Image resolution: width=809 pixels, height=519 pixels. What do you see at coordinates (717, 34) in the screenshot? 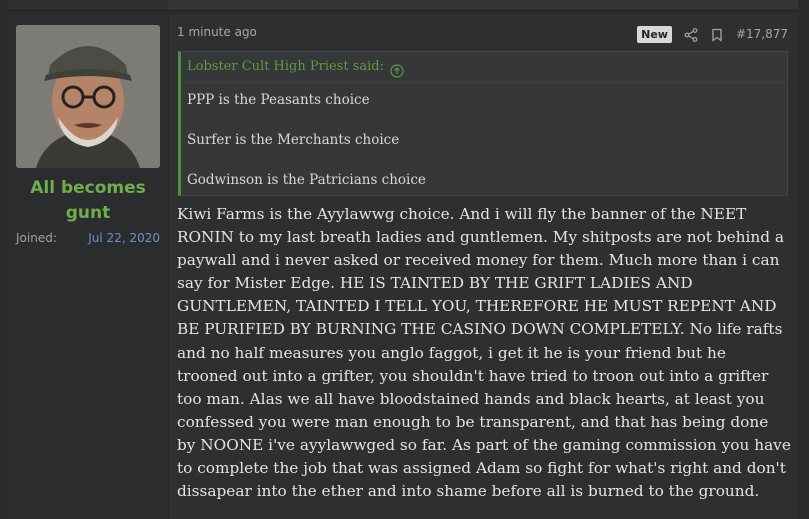
I see `bookmark-icon` at bounding box center [717, 34].